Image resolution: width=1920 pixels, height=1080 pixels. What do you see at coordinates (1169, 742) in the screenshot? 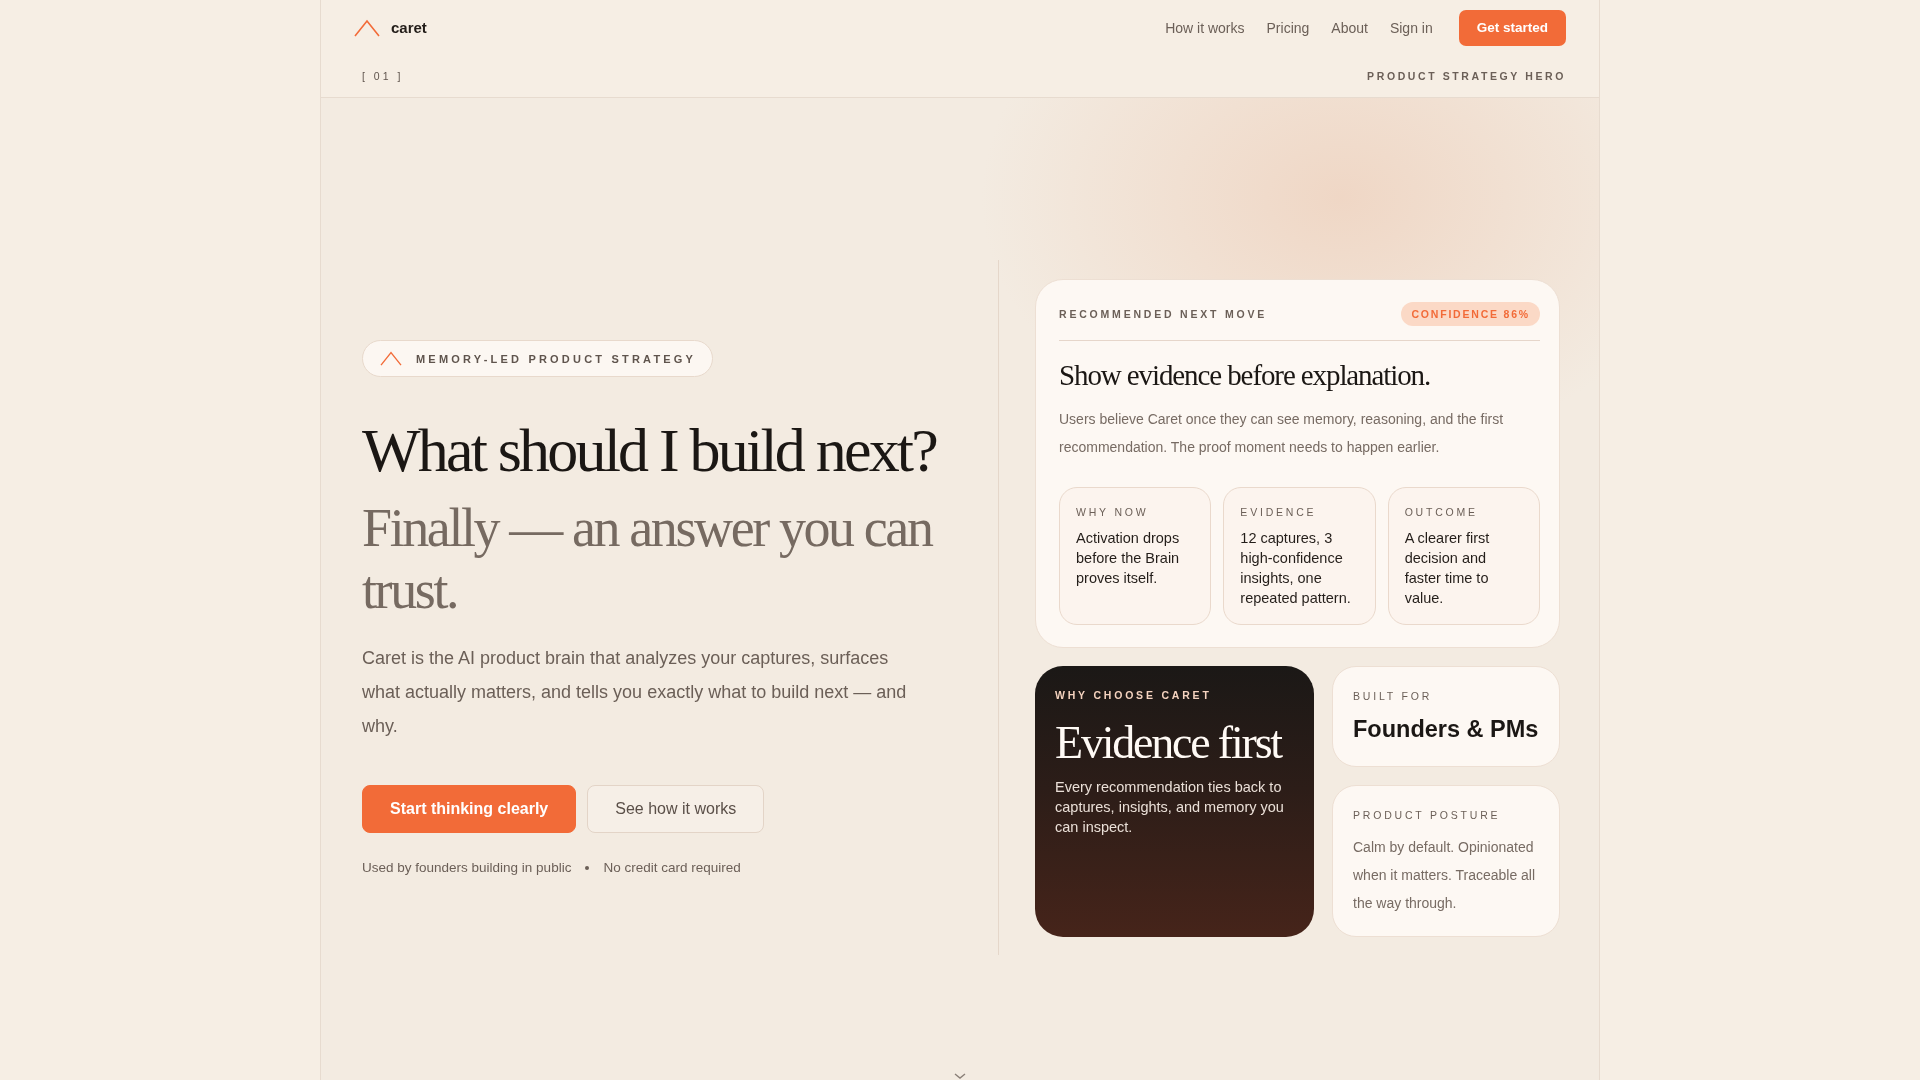
I see `card-title: Evidence first` at bounding box center [1169, 742].